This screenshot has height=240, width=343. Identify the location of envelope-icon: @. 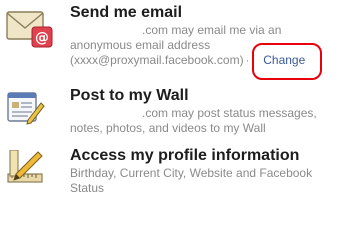
(30, 29).